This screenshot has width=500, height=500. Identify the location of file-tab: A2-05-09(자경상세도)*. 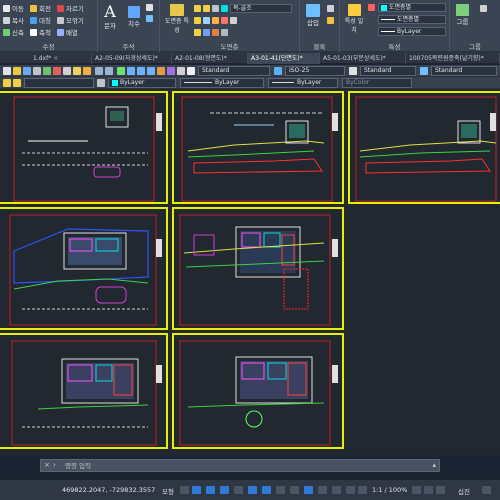
(132, 58).